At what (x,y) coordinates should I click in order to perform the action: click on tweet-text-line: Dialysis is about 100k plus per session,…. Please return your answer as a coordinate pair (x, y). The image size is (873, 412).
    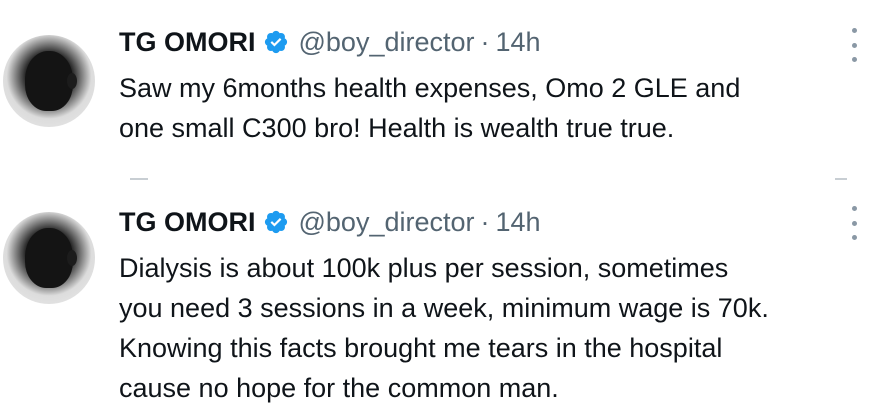
    Looking at the image, I should click on (424, 268).